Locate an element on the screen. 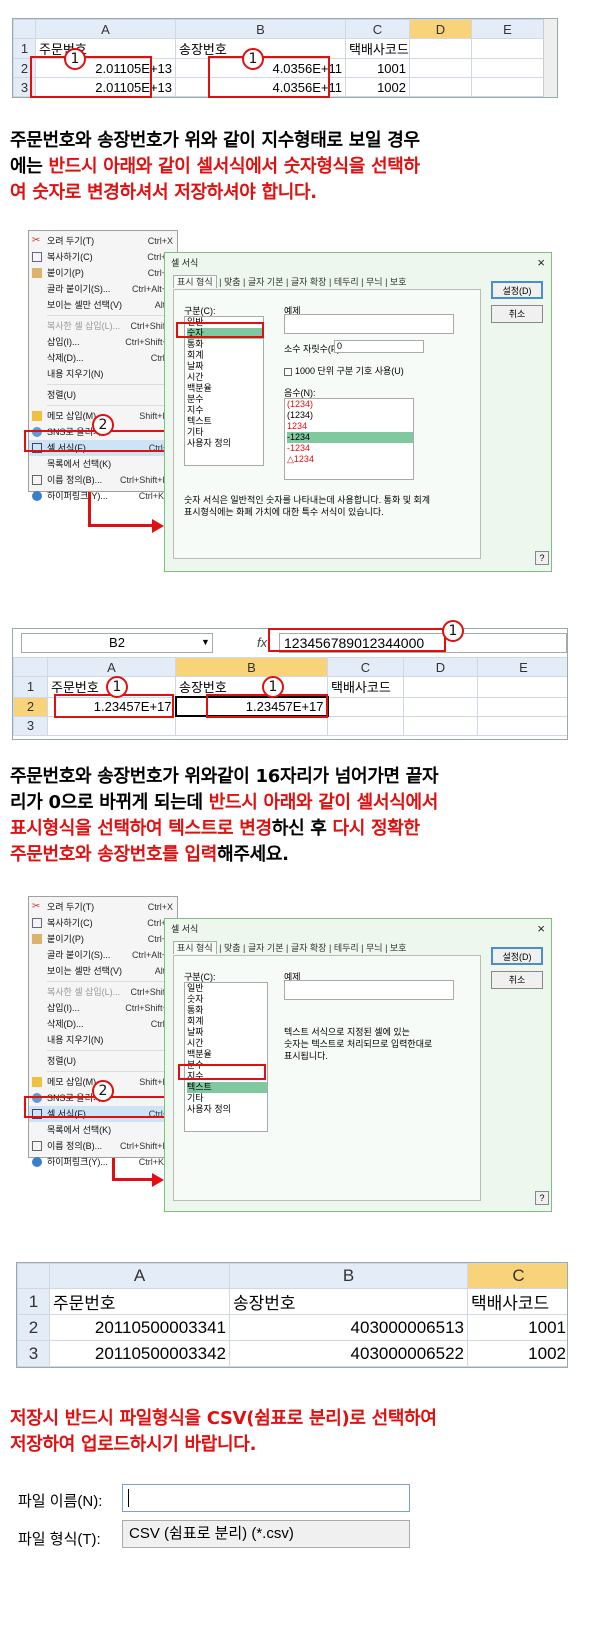 The width and height of the screenshot is (602, 1630). menu-item-cut: ✂ 오려 두기(T) Ctrl+X is located at coordinates (103, 907).